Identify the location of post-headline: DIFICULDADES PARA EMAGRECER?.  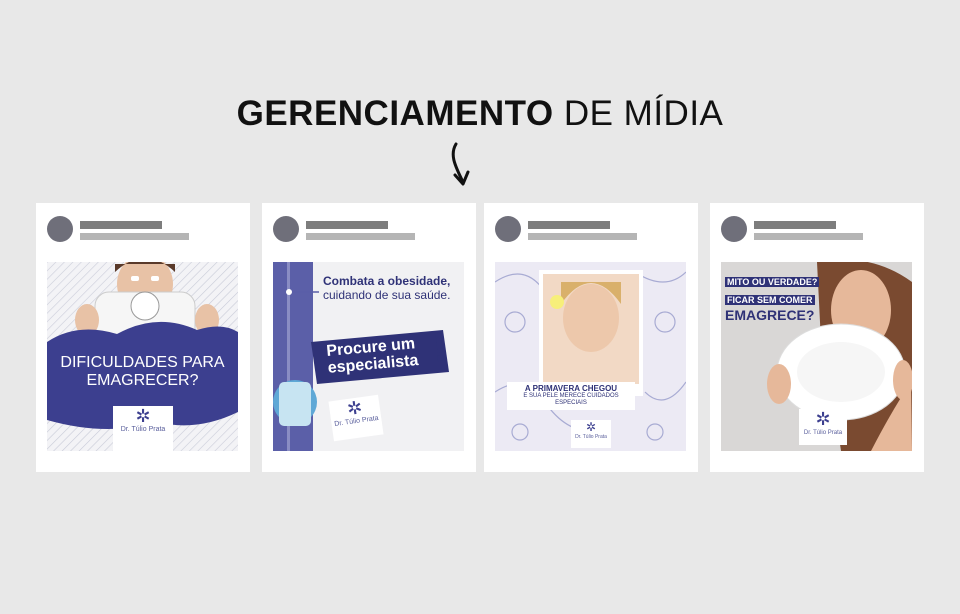
(142, 372).